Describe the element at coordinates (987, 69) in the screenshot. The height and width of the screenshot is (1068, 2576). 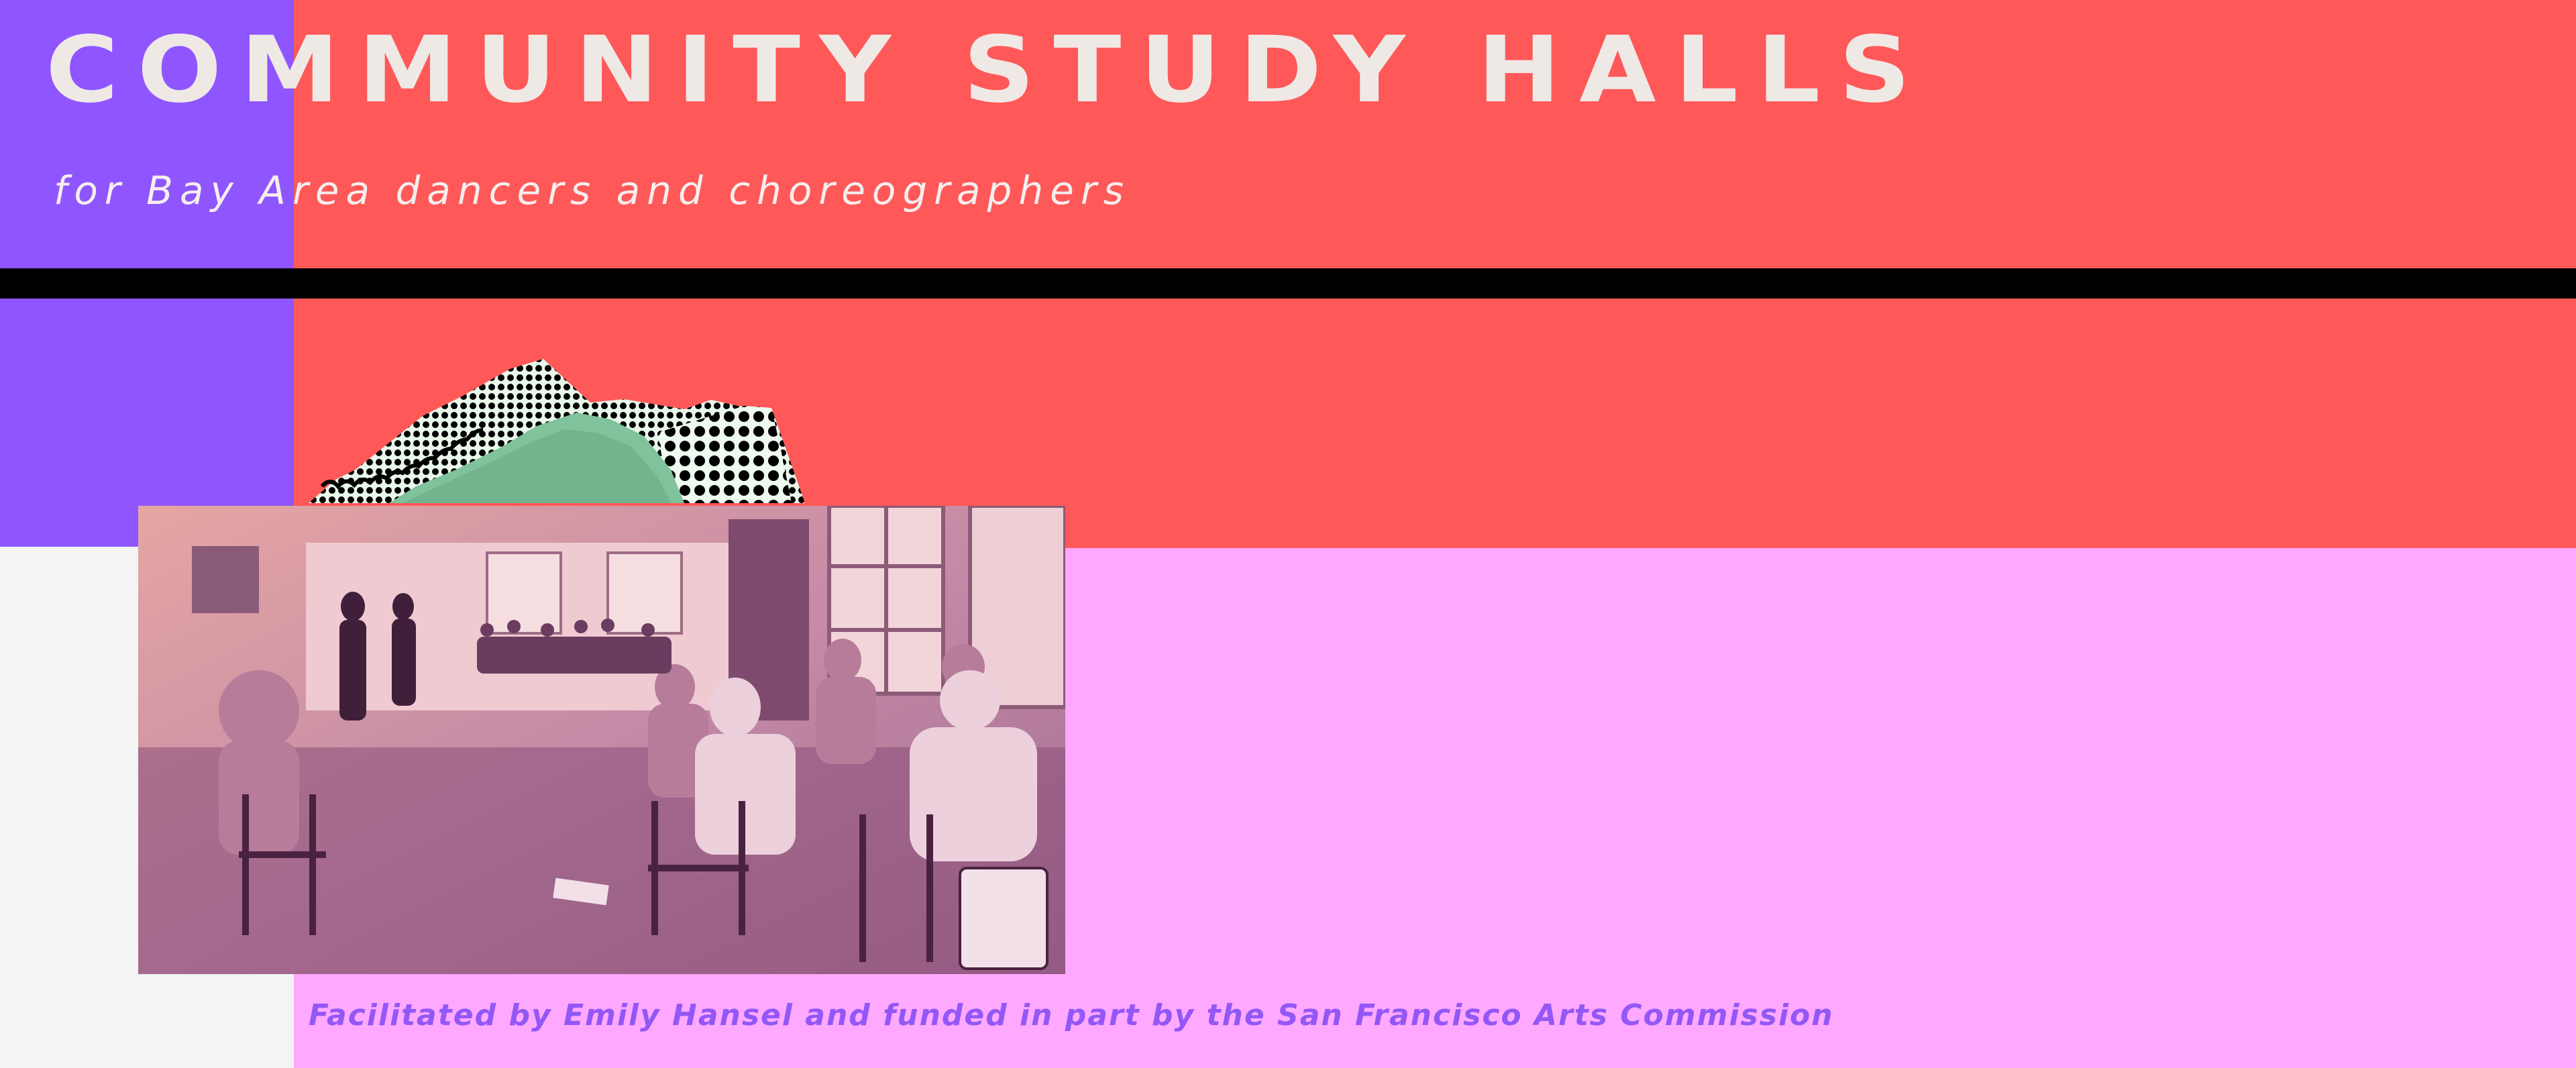
I see `page-title: COMMUNITY STUDY HALLS` at that location.